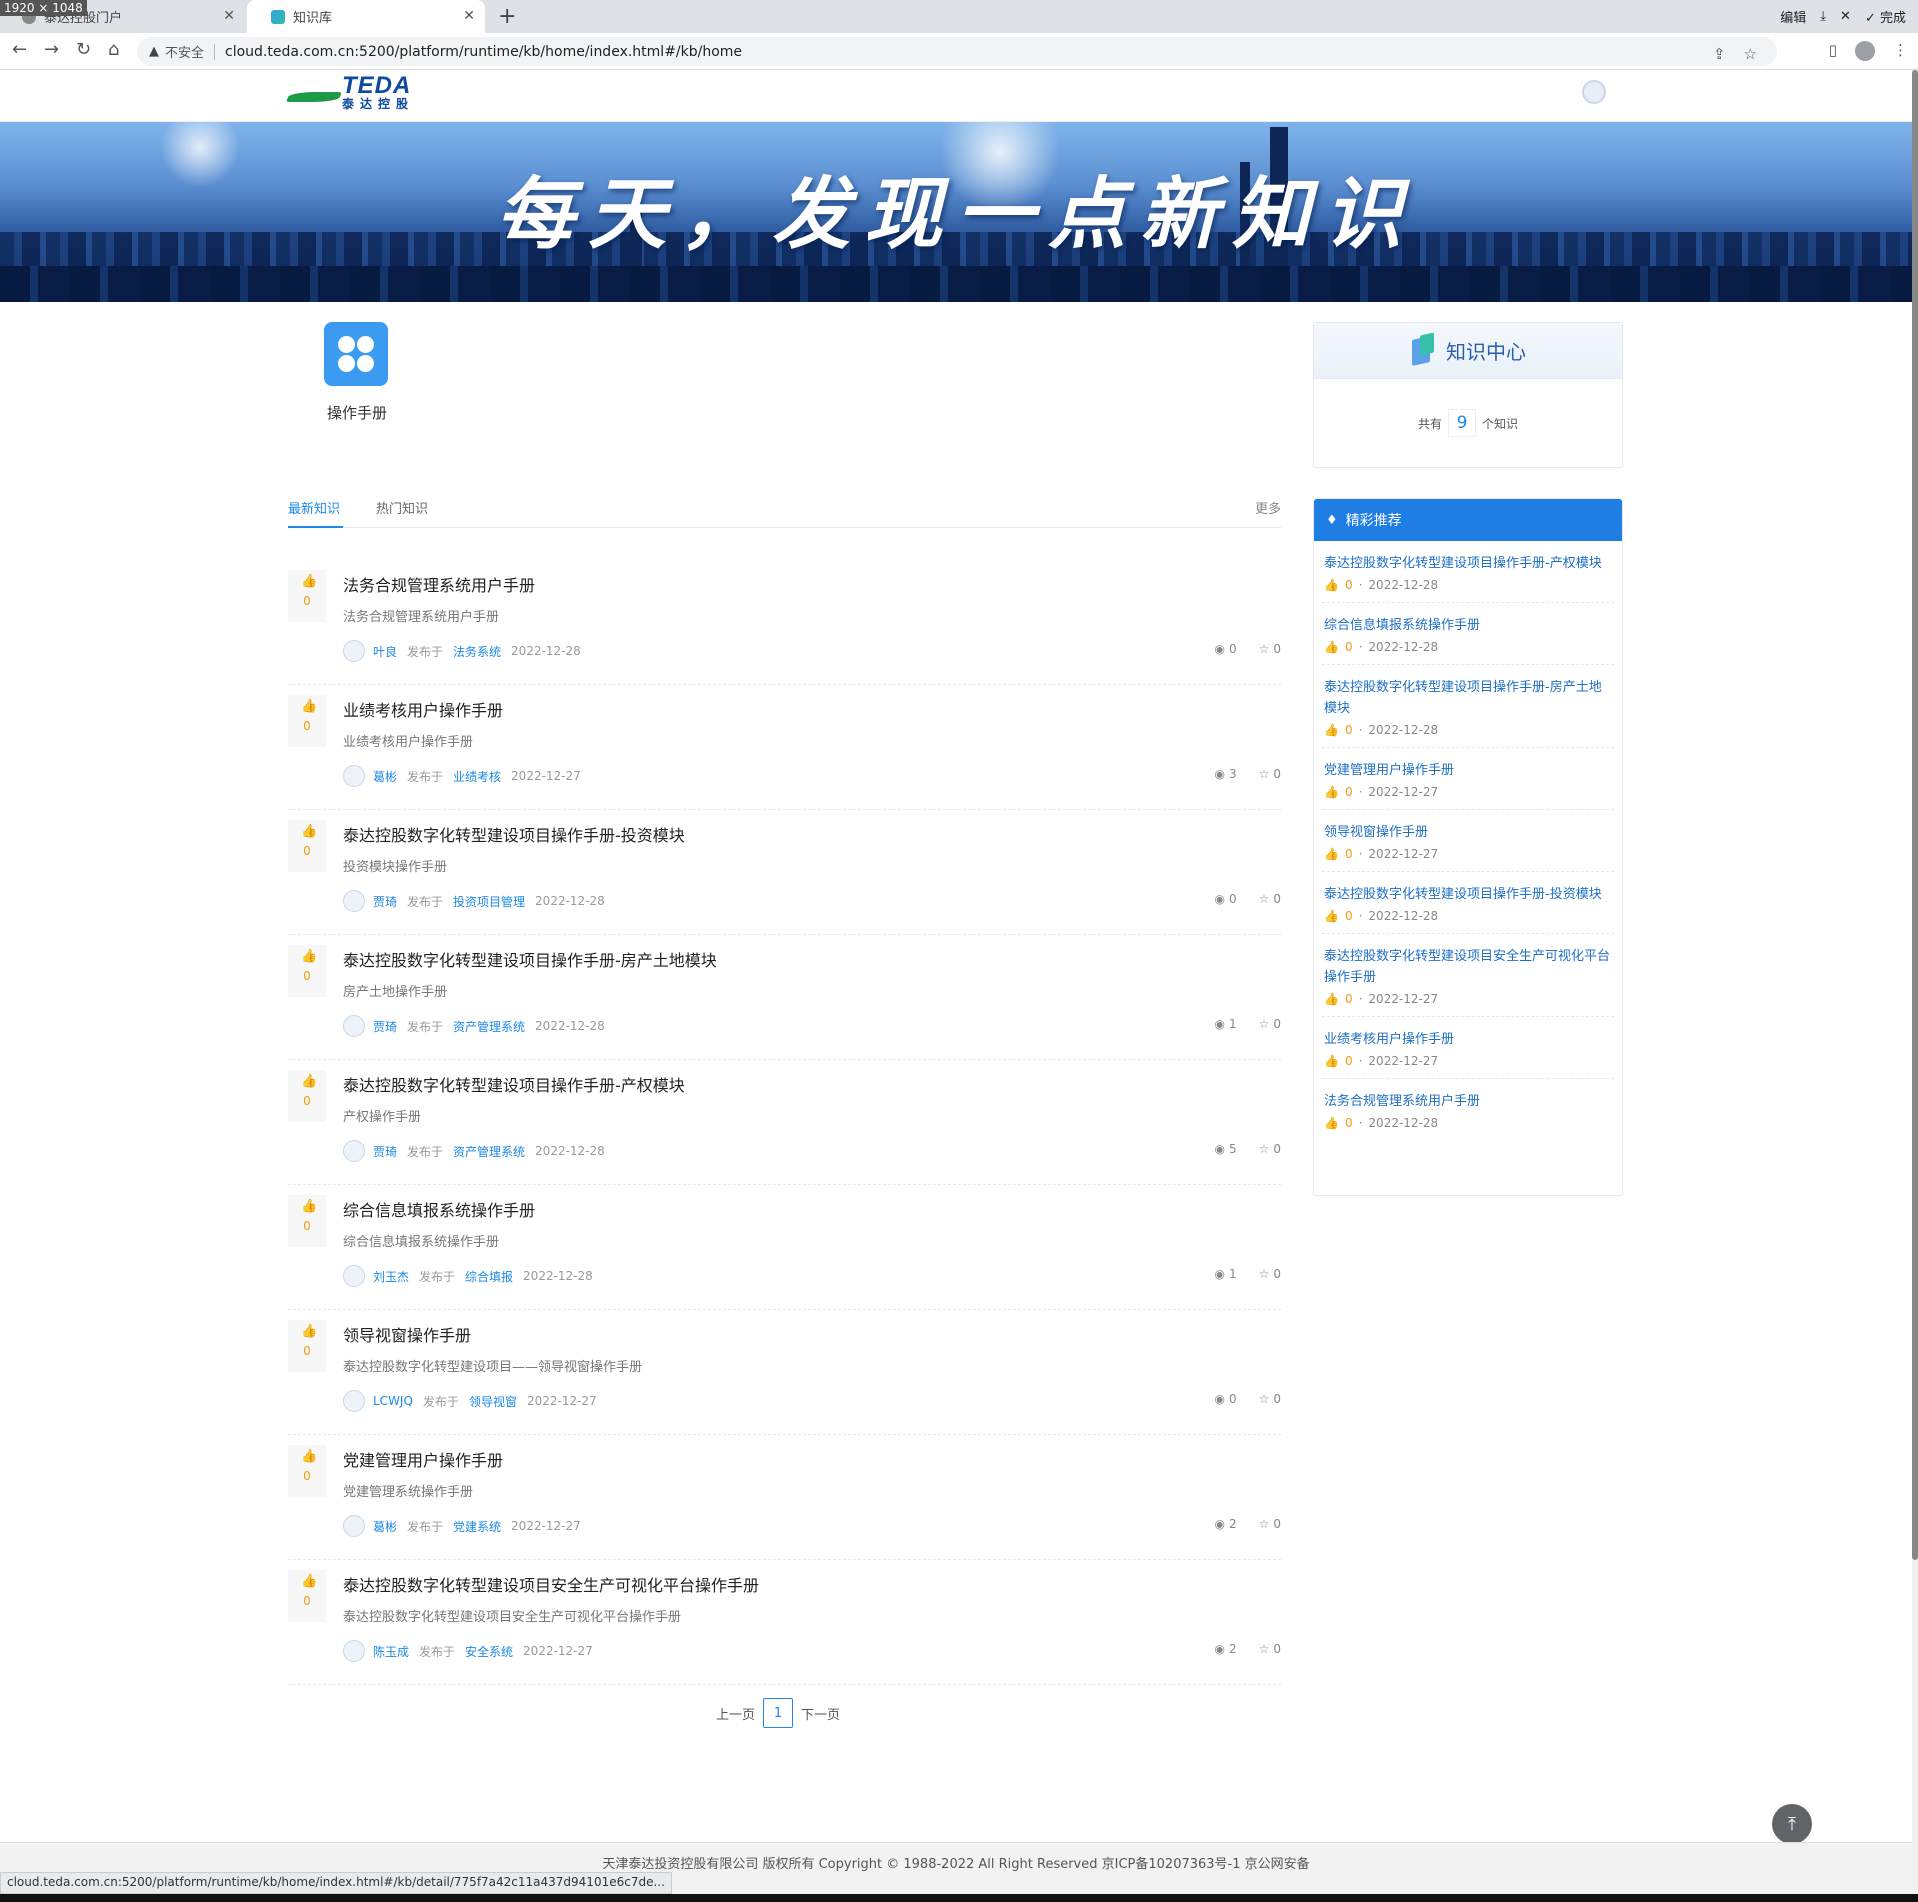  What do you see at coordinates (423, 1459) in the screenshot?
I see `item-title: 党建管理用户操作手册` at bounding box center [423, 1459].